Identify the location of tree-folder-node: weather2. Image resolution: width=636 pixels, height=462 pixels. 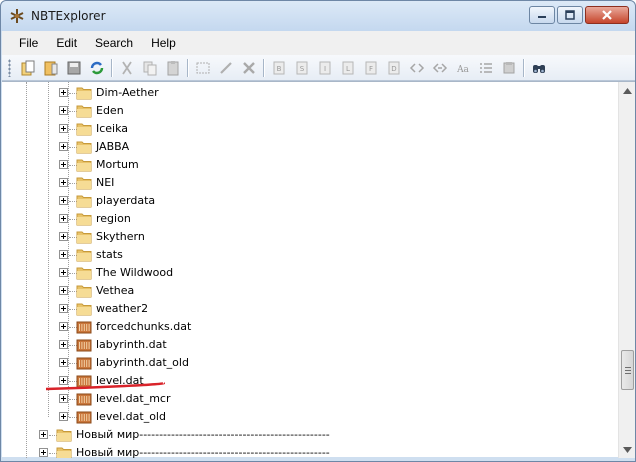
(302, 309).